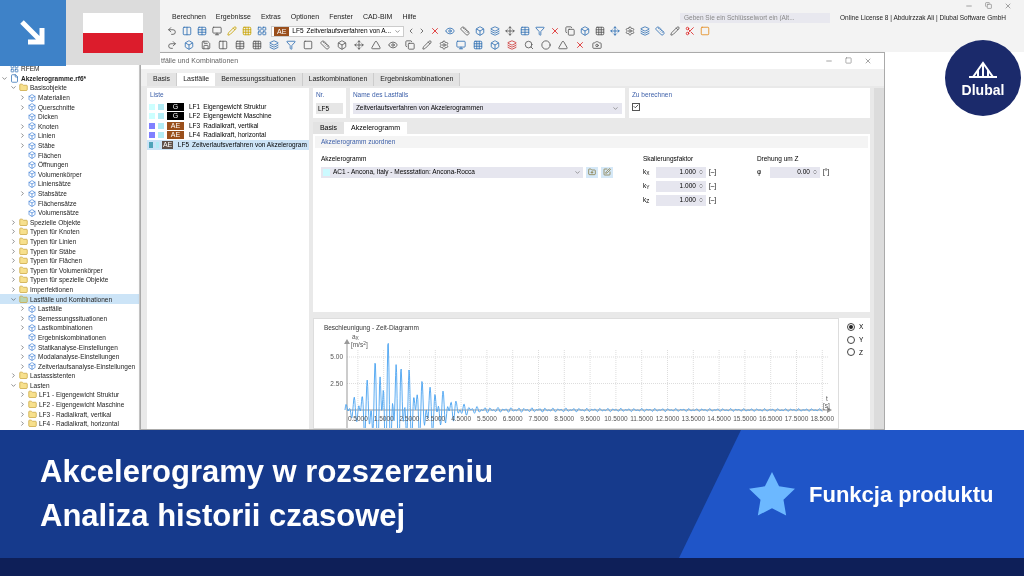  Describe the element at coordinates (829, 61) in the screenshot. I see `minimize-icon` at that location.